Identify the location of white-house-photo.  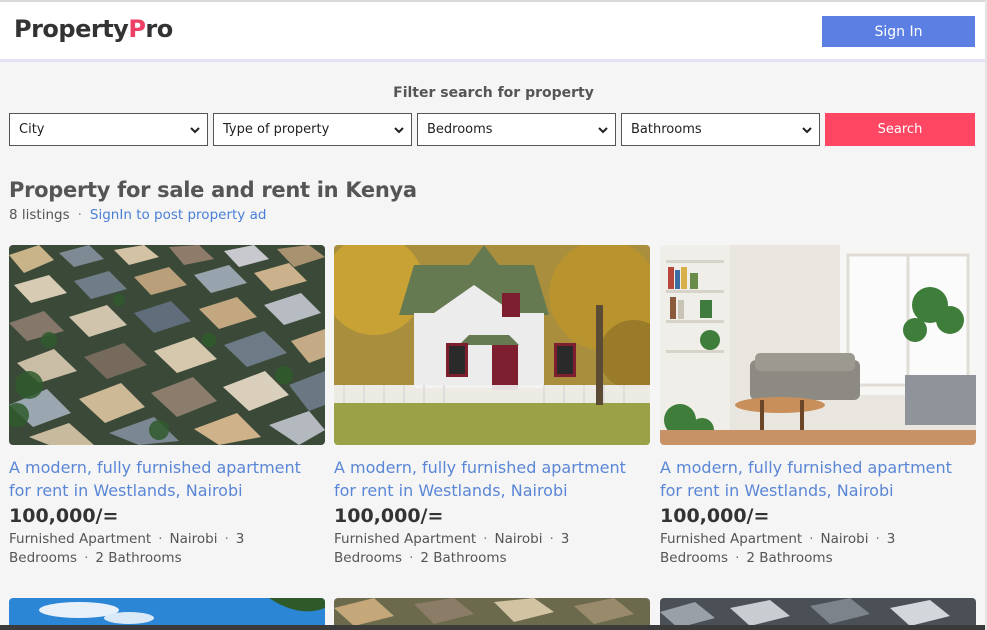
(492, 345).